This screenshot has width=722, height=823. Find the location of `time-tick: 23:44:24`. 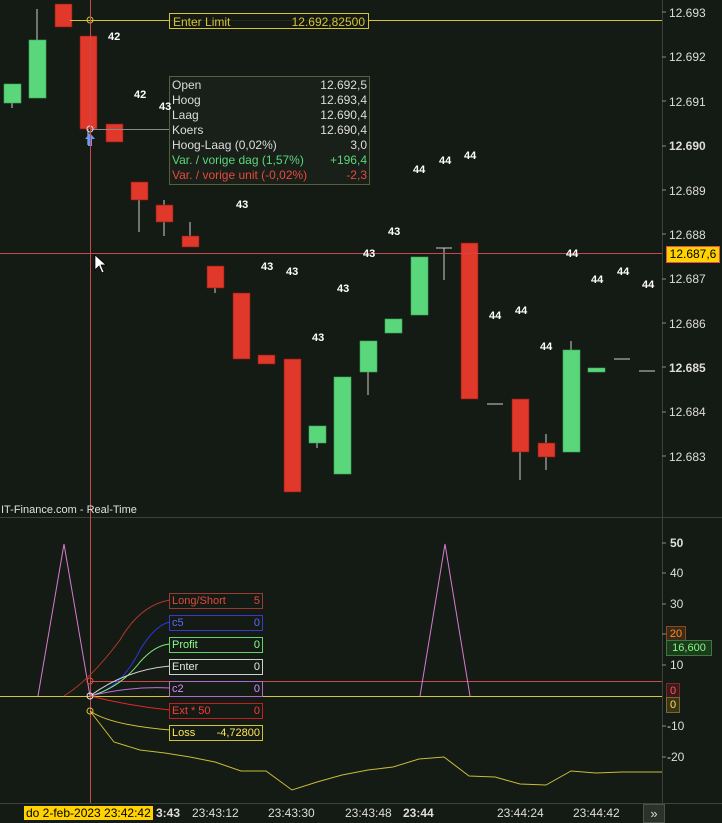

time-tick: 23:44:24 is located at coordinates (520, 813).